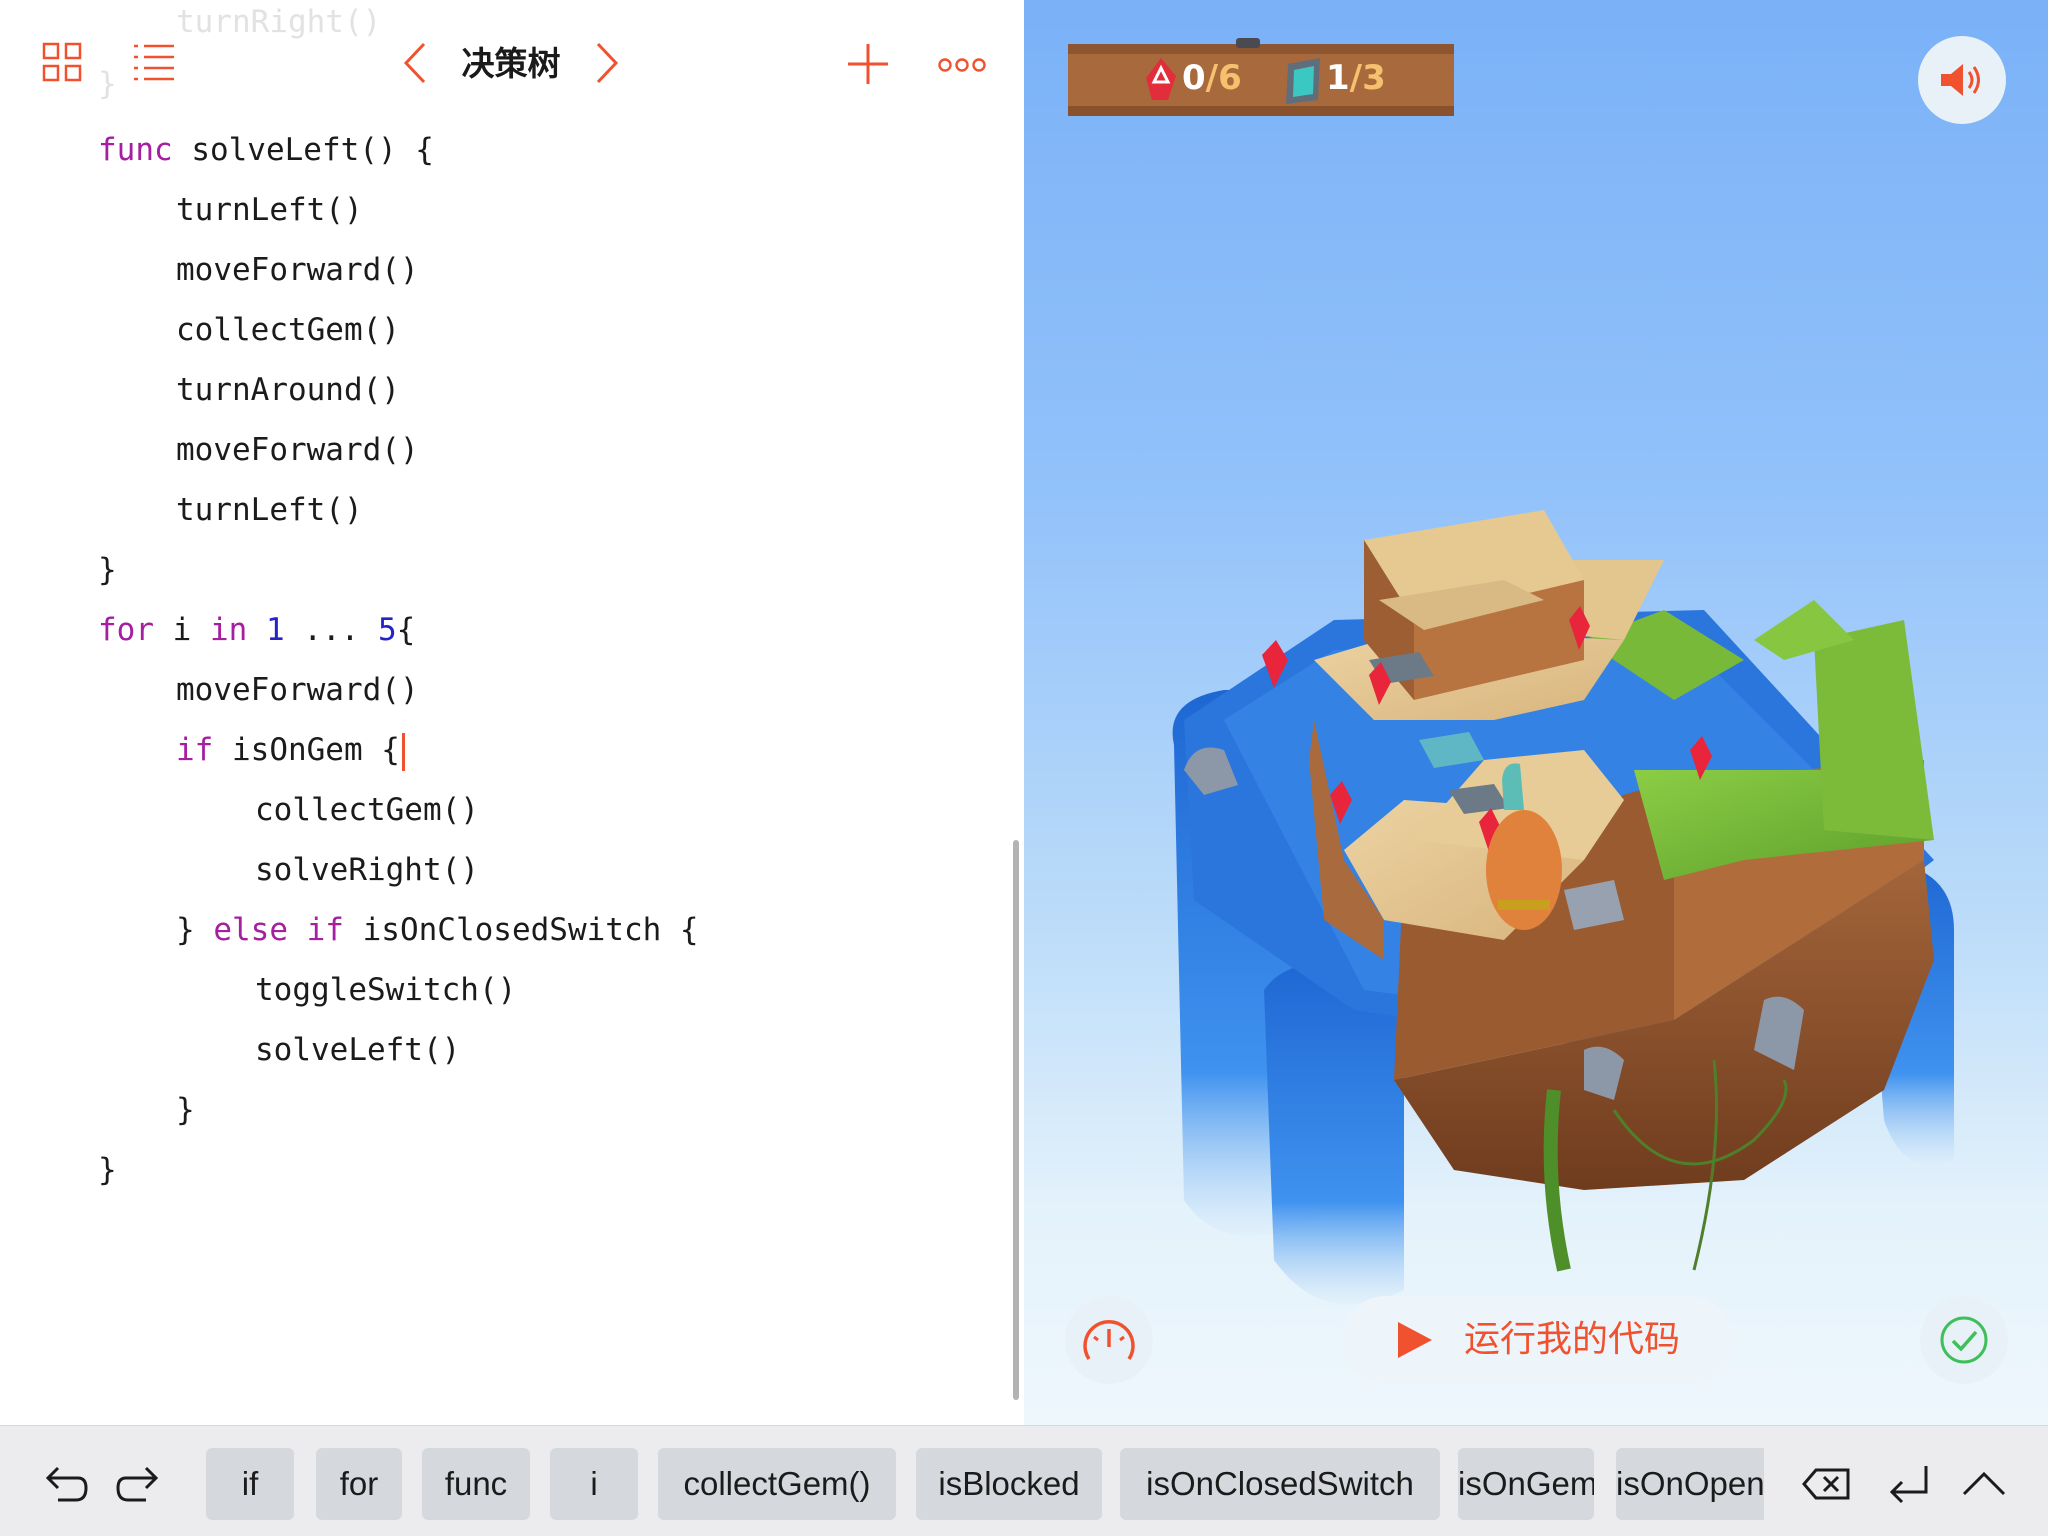 Image resolution: width=2048 pixels, height=1536 pixels. I want to click on shortcut-chip: collectGem(), so click(777, 1484).